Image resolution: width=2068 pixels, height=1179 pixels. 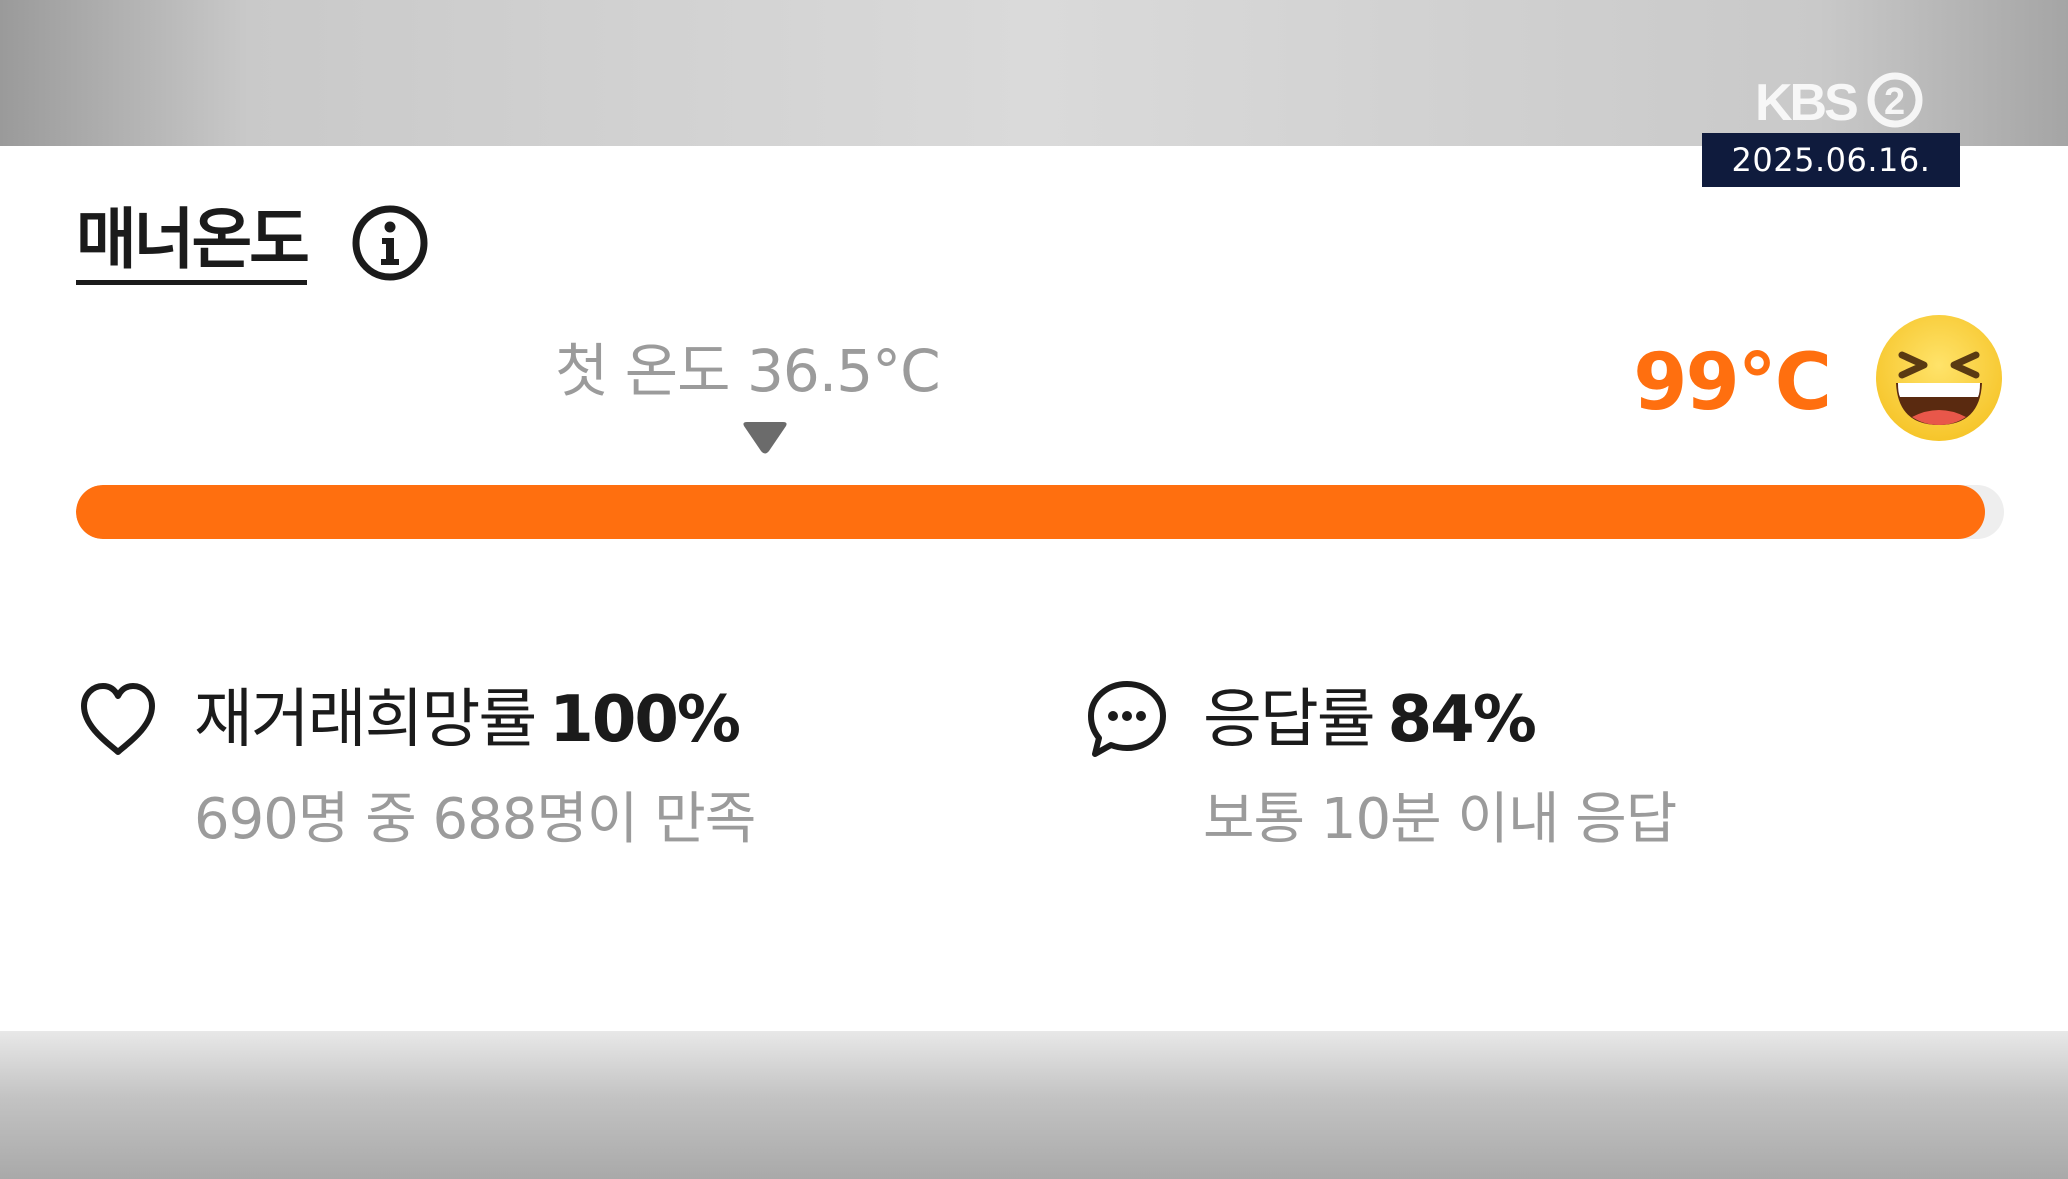 I want to click on temperature-progress-bar, so click(x=1040, y=512).